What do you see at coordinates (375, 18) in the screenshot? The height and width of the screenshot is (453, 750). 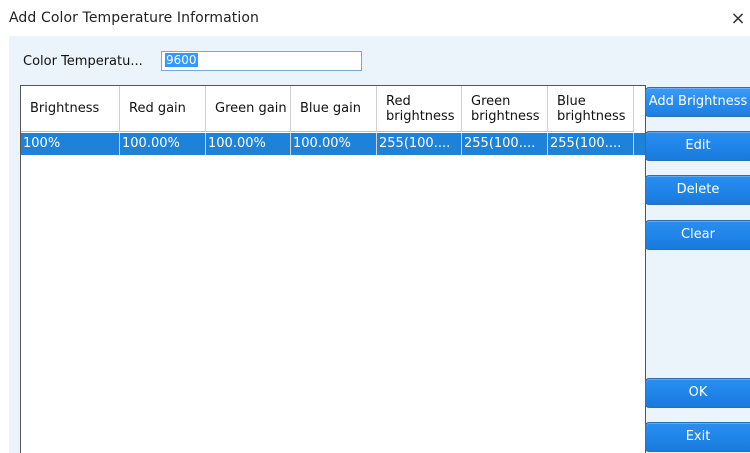 I see `title-bar: Add Color Temperature Information ×` at bounding box center [375, 18].